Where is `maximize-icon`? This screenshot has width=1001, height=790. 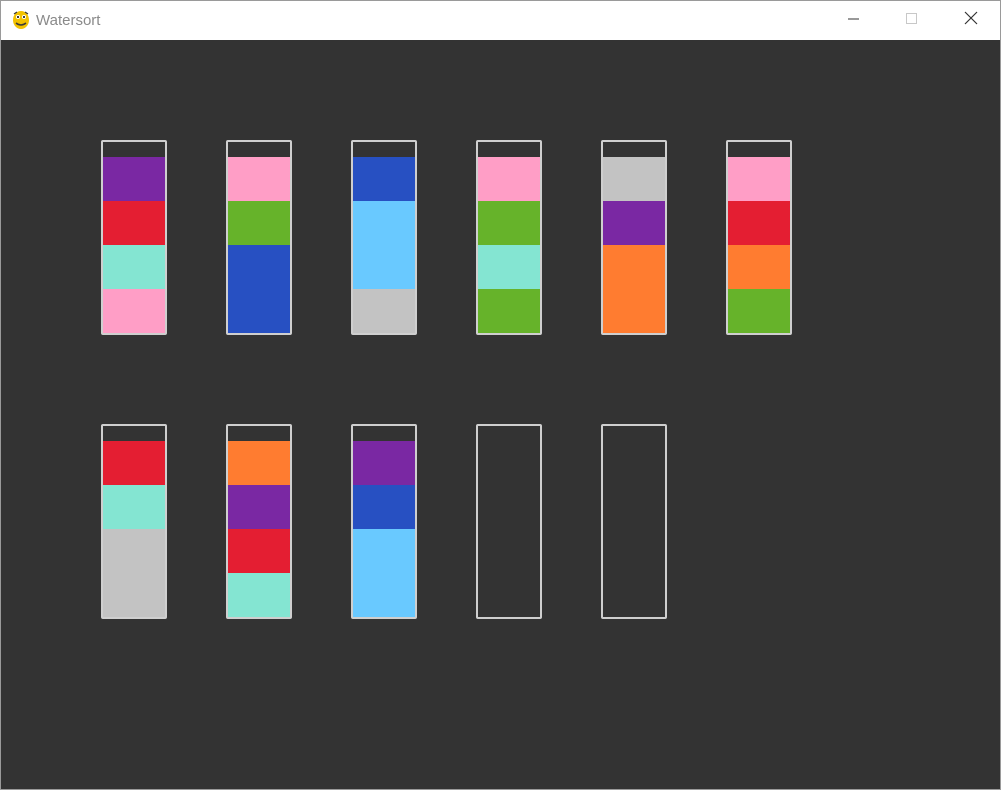 maximize-icon is located at coordinates (912, 21).